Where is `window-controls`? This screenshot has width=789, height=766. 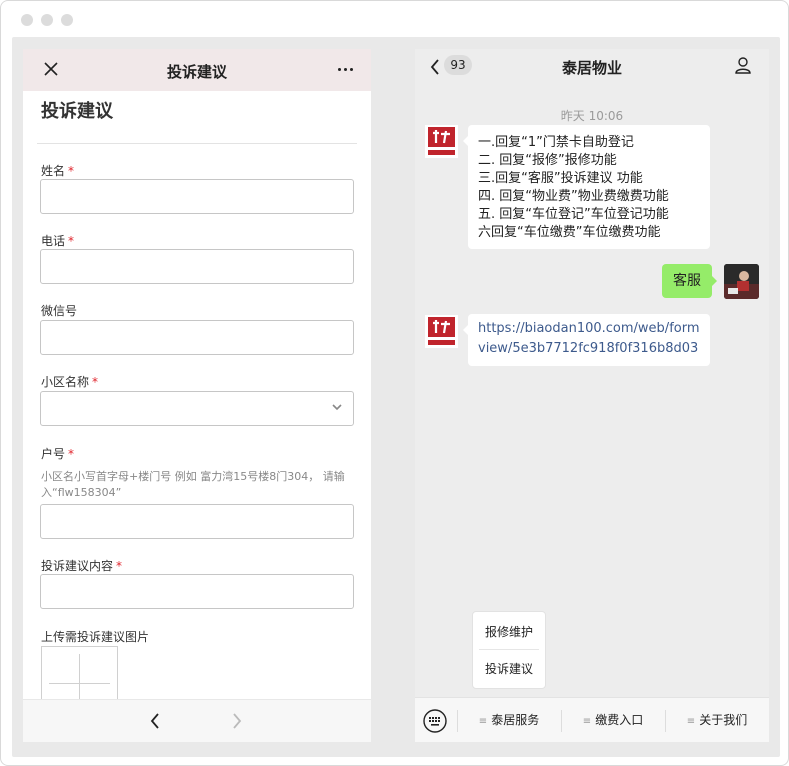 window-controls is located at coordinates (47, 20).